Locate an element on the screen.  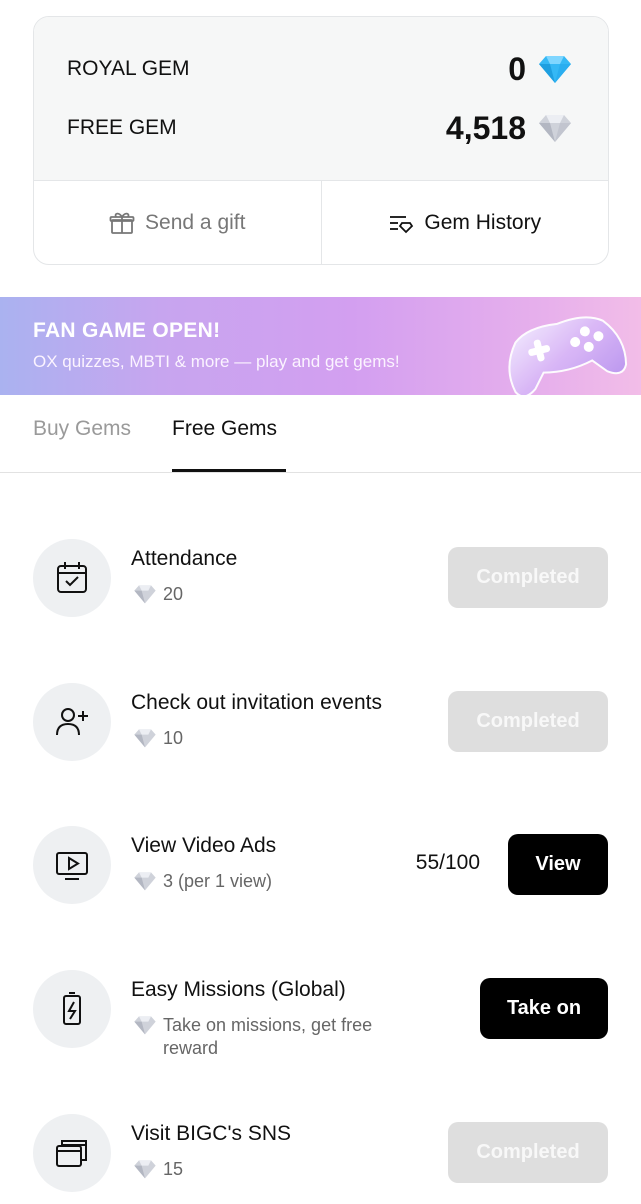
add-user-icon is located at coordinates (72, 722).